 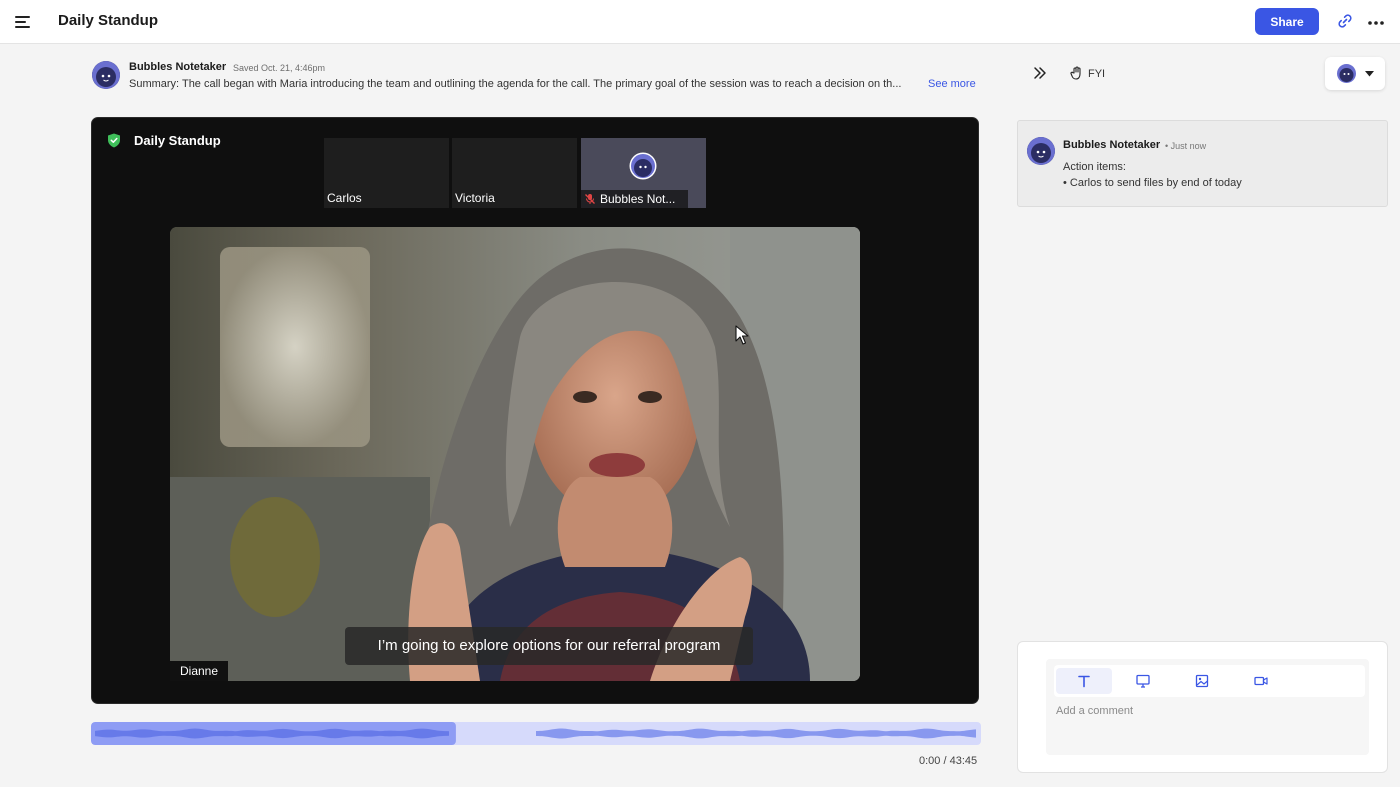 I want to click on wave-hand-icon, so click(x=1075, y=73).